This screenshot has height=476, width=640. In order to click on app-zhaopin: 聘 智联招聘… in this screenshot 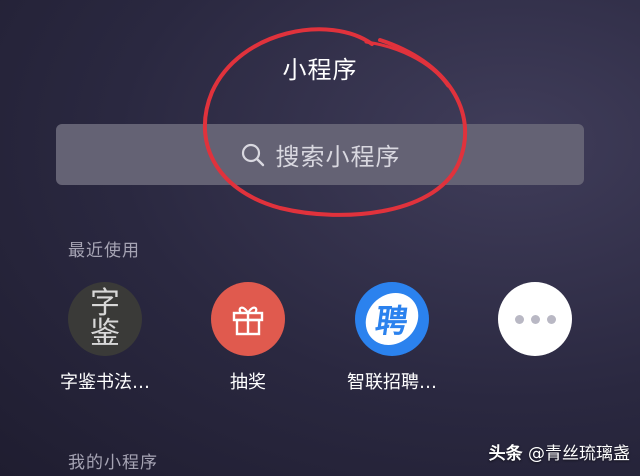, I will do `click(392, 338)`.